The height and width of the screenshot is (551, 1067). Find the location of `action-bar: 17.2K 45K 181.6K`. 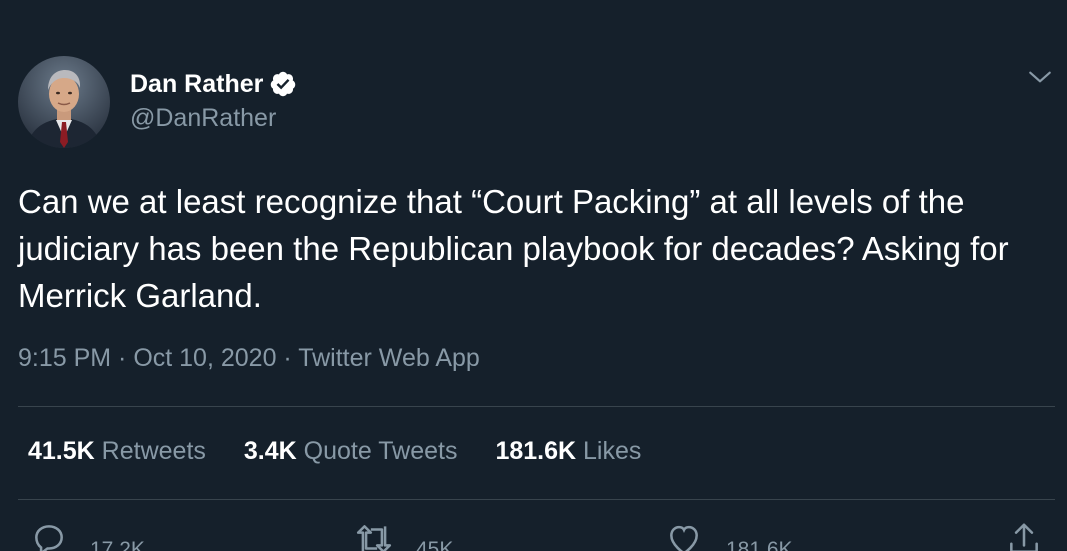

action-bar: 17.2K 45K 181.6K is located at coordinates (533, 535).